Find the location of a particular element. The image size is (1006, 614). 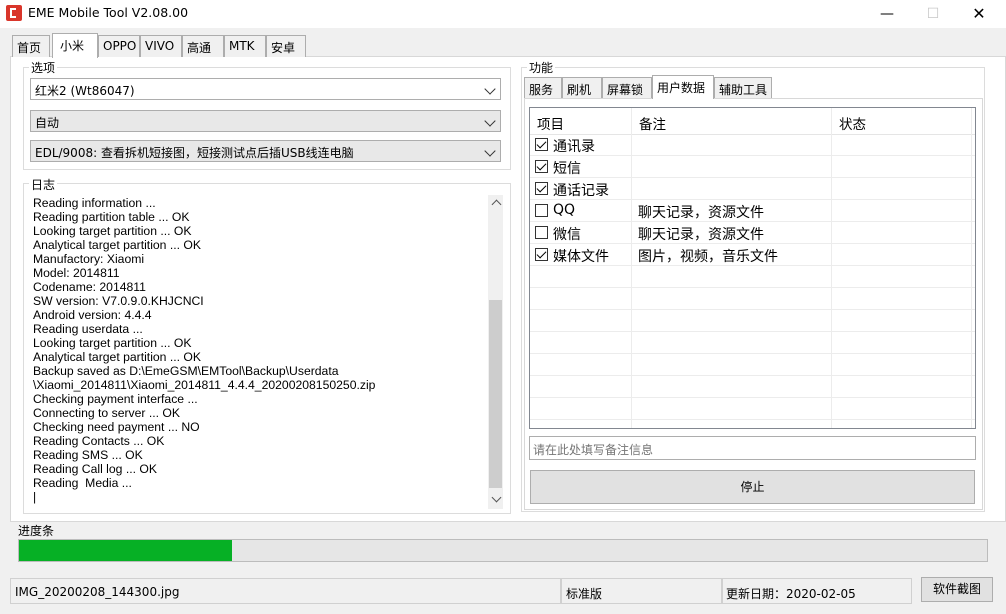

list-header: 项目 备注 状态 is located at coordinates (752, 121).